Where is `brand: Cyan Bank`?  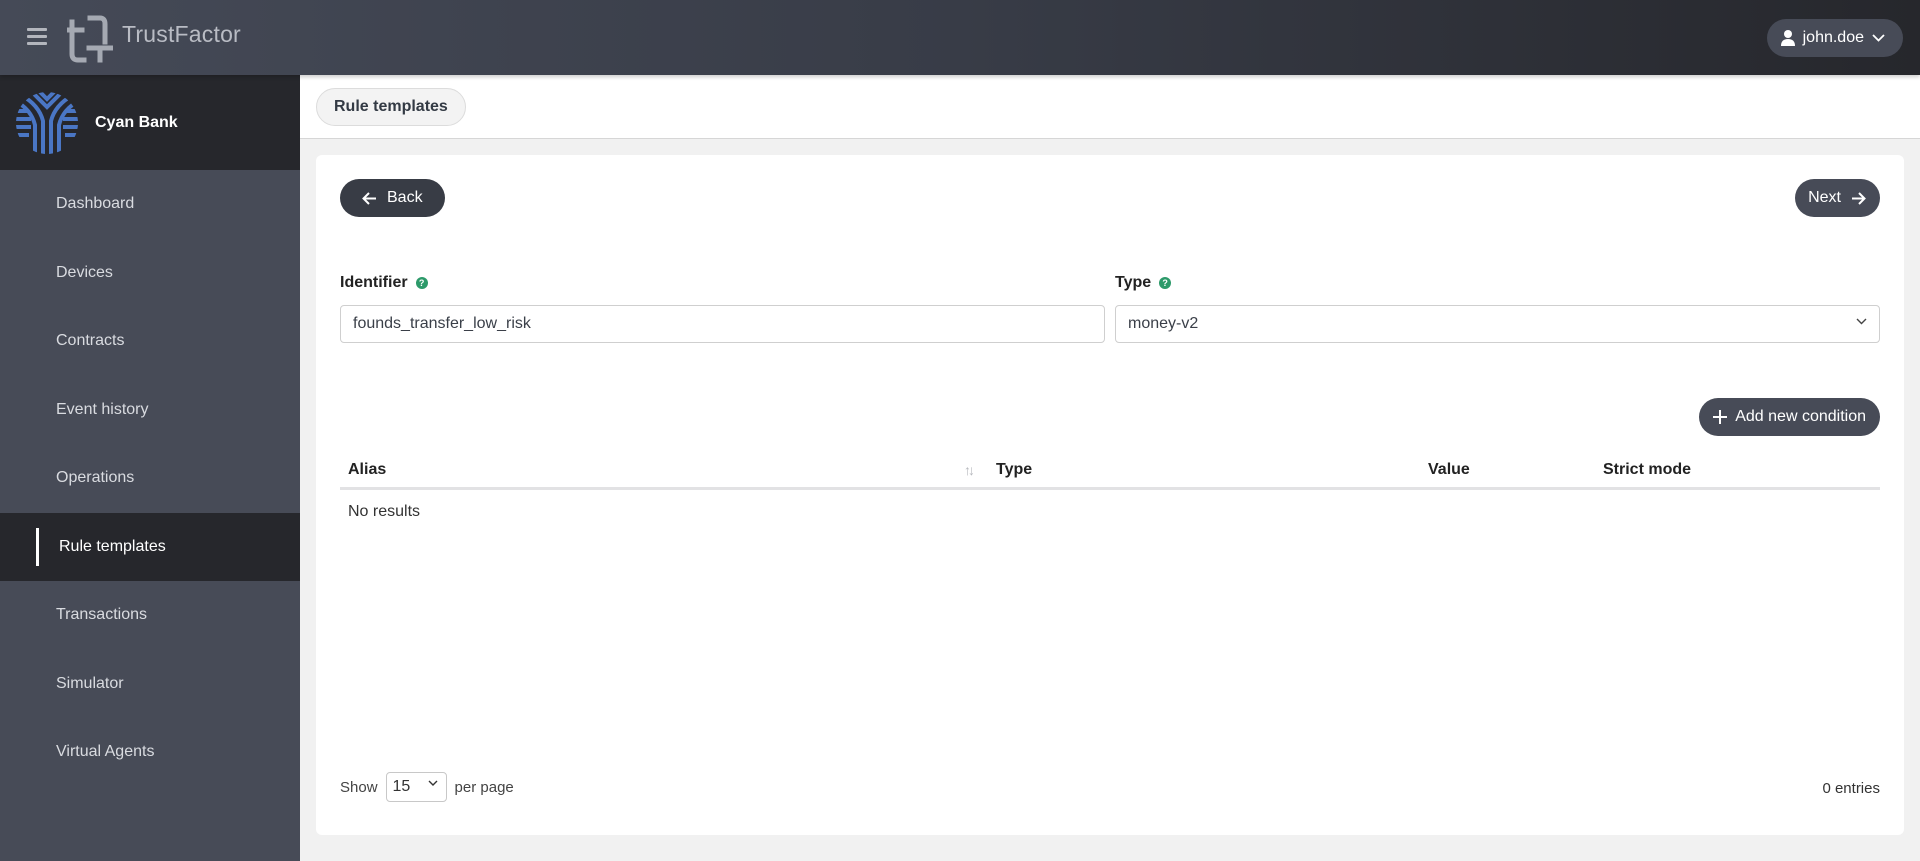
brand: Cyan Bank is located at coordinates (150, 122).